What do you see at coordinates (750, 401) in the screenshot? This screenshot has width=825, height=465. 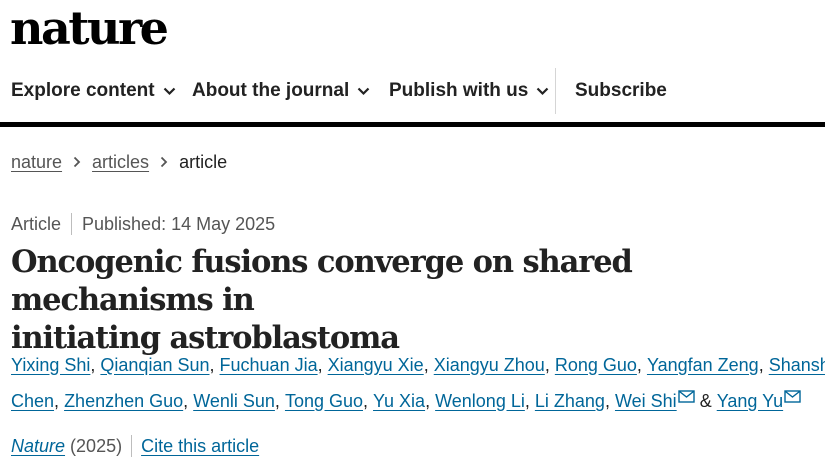 I see `author-link: Yang Yu` at bounding box center [750, 401].